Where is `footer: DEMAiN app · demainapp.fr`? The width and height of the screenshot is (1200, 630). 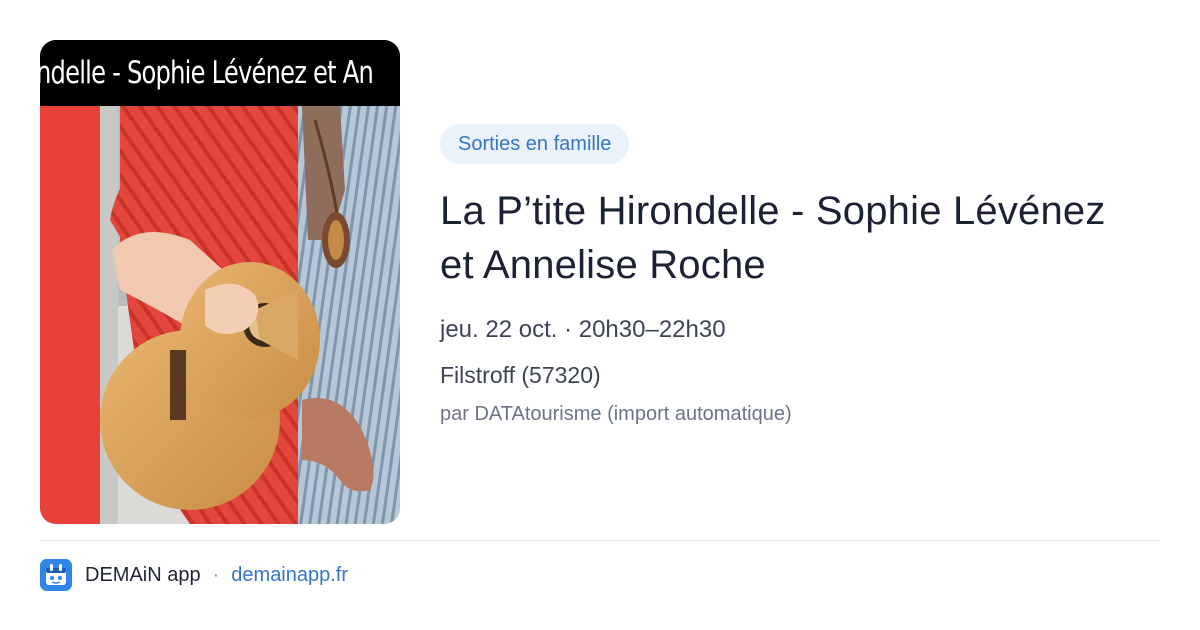 footer: DEMAiN app · demainapp.fr is located at coordinates (194, 575).